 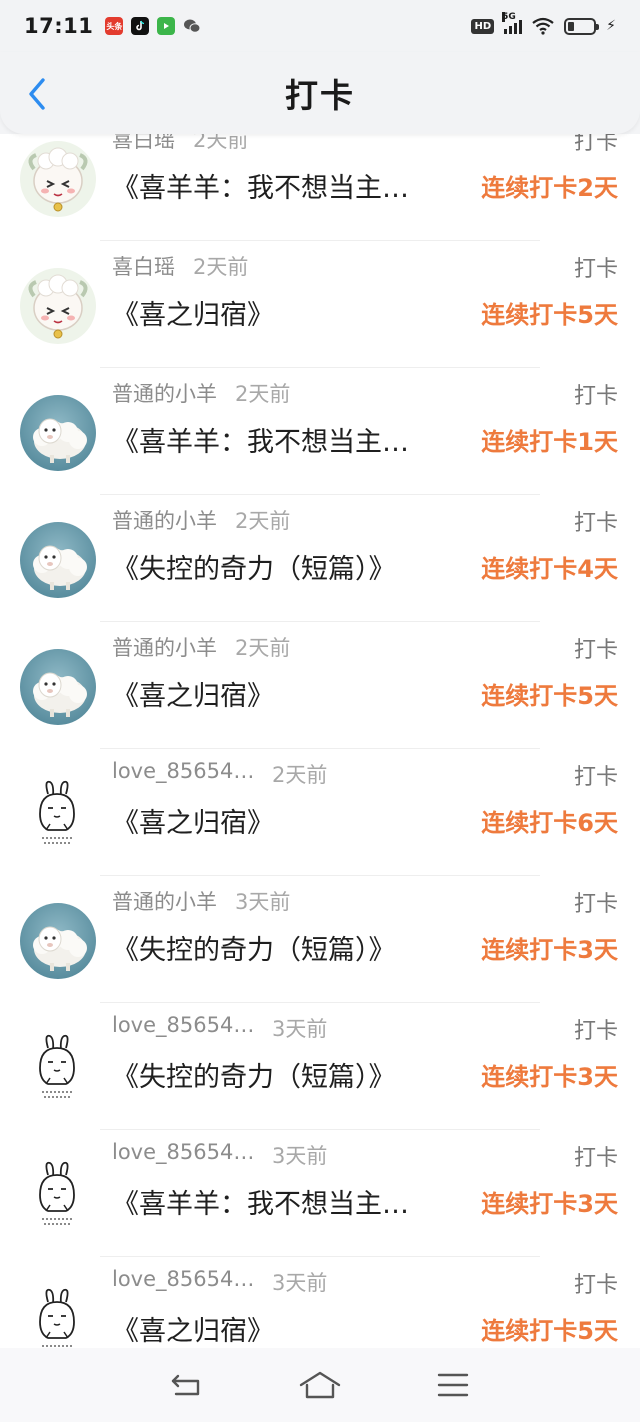 I want to click on home-icon, so click(x=320, y=1385).